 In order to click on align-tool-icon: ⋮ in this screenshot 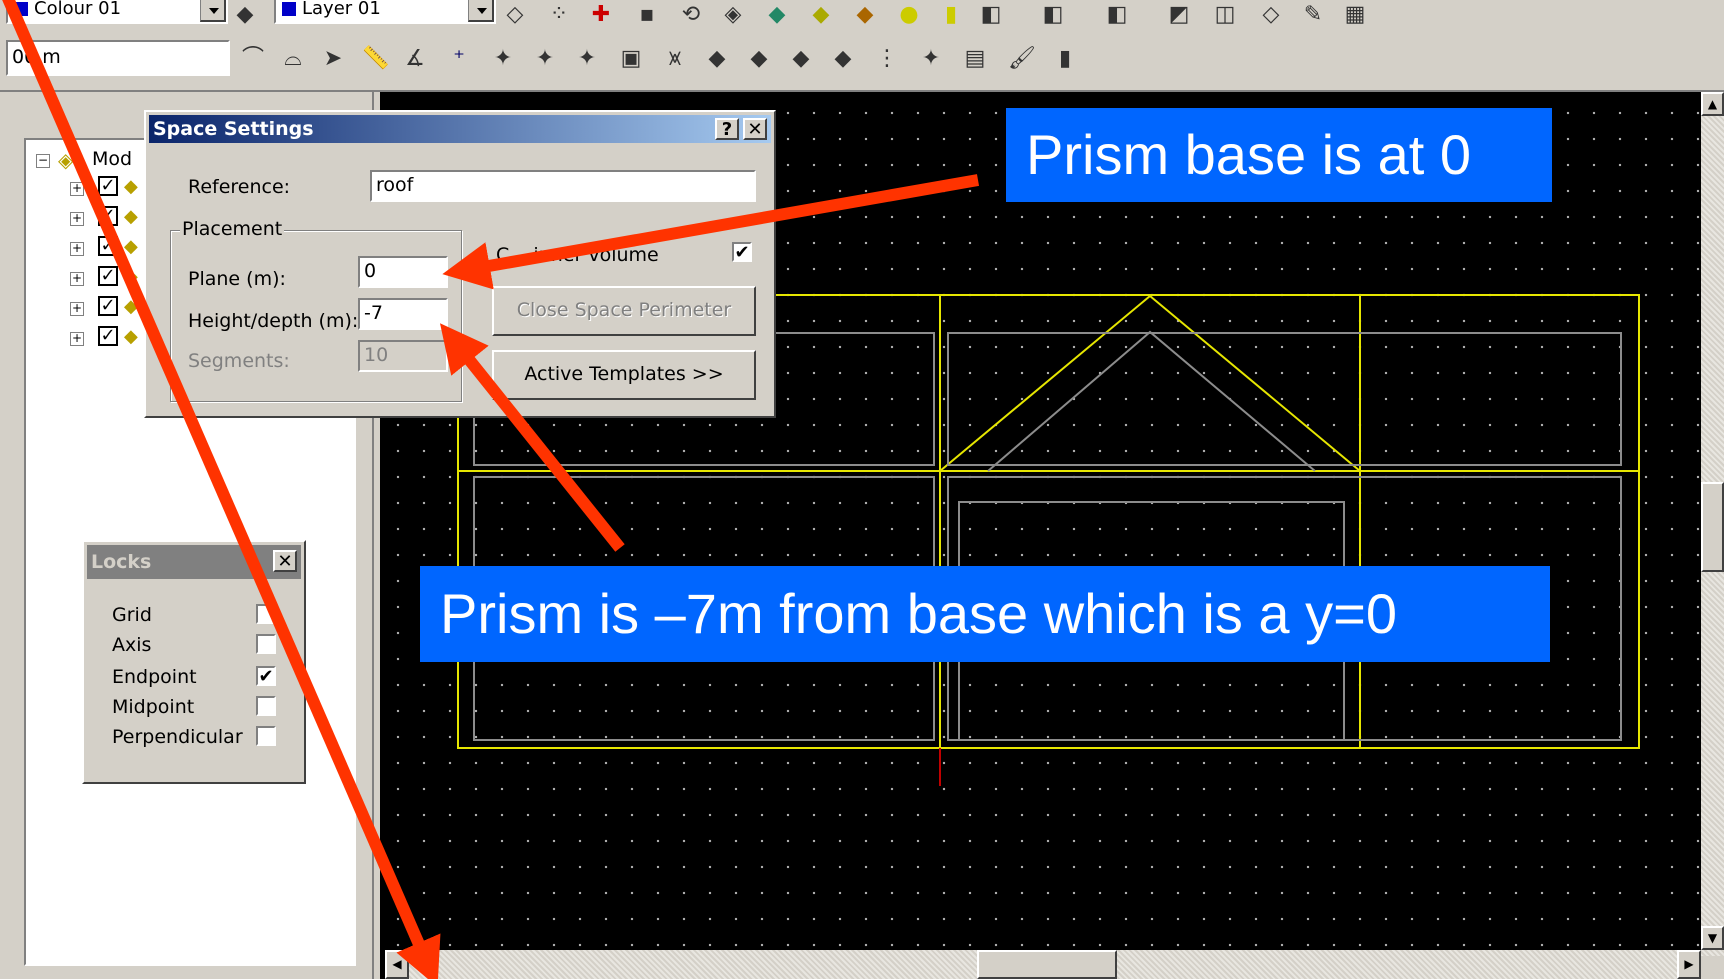, I will do `click(887, 59)`.